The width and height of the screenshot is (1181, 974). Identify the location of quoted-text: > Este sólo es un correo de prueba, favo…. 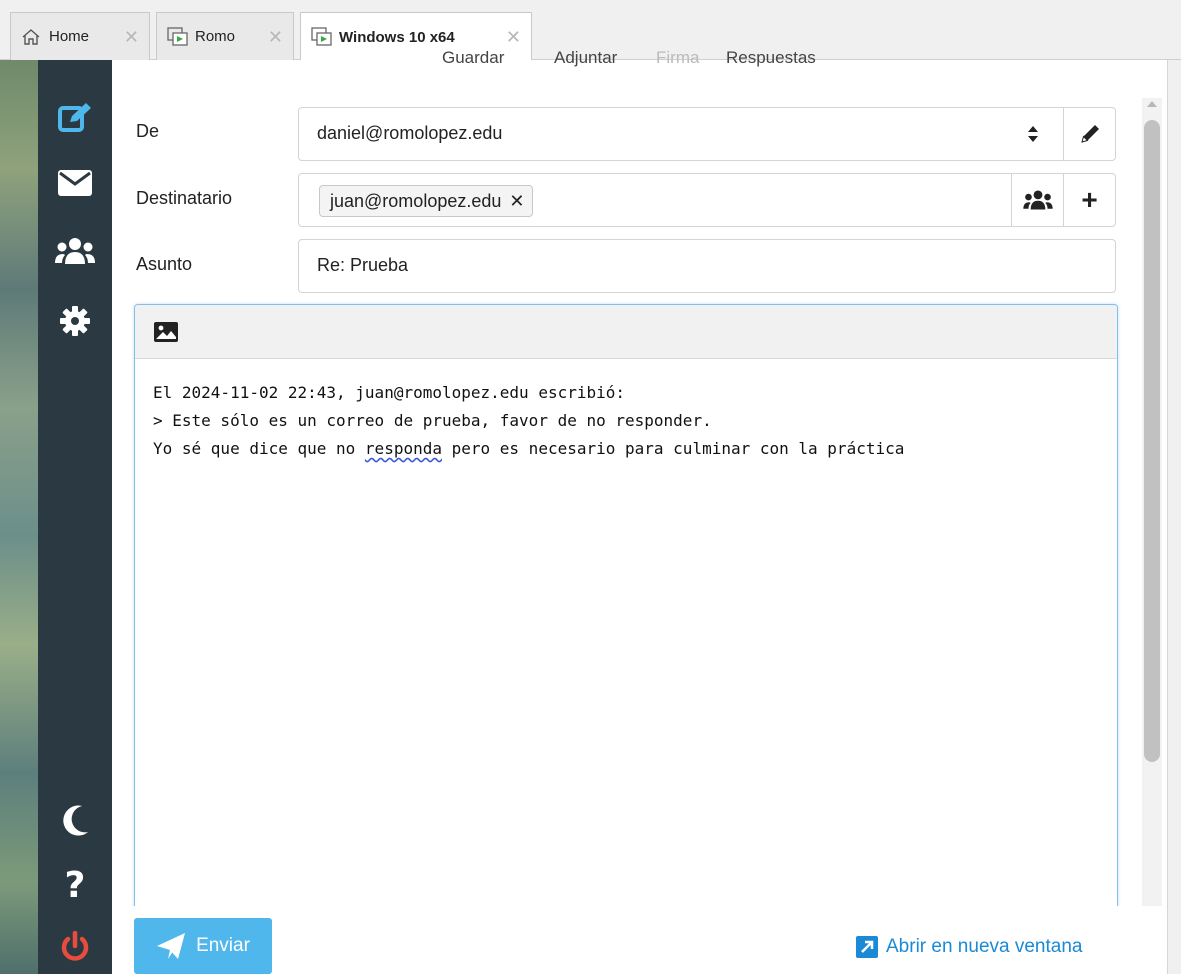
(432, 420).